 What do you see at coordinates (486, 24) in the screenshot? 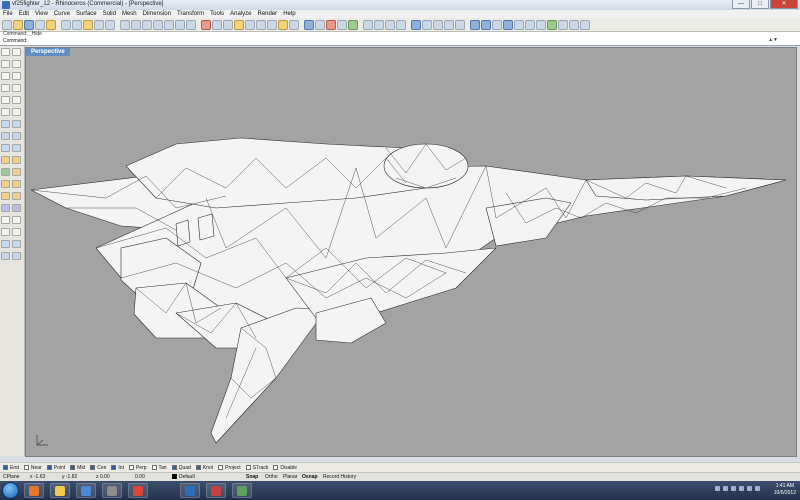
I see `render-preview-icon` at bounding box center [486, 24].